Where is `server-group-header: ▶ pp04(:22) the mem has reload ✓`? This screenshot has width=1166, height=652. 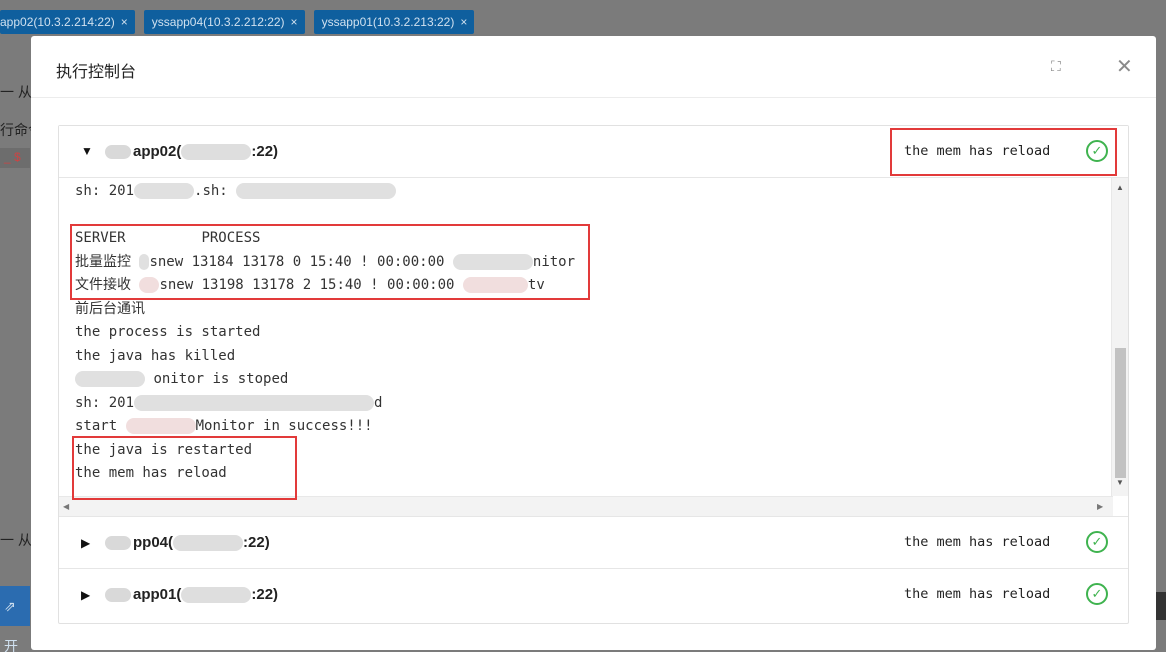
server-group-header: ▶ pp04(:22) the mem has reload ✓ is located at coordinates (593, 543).